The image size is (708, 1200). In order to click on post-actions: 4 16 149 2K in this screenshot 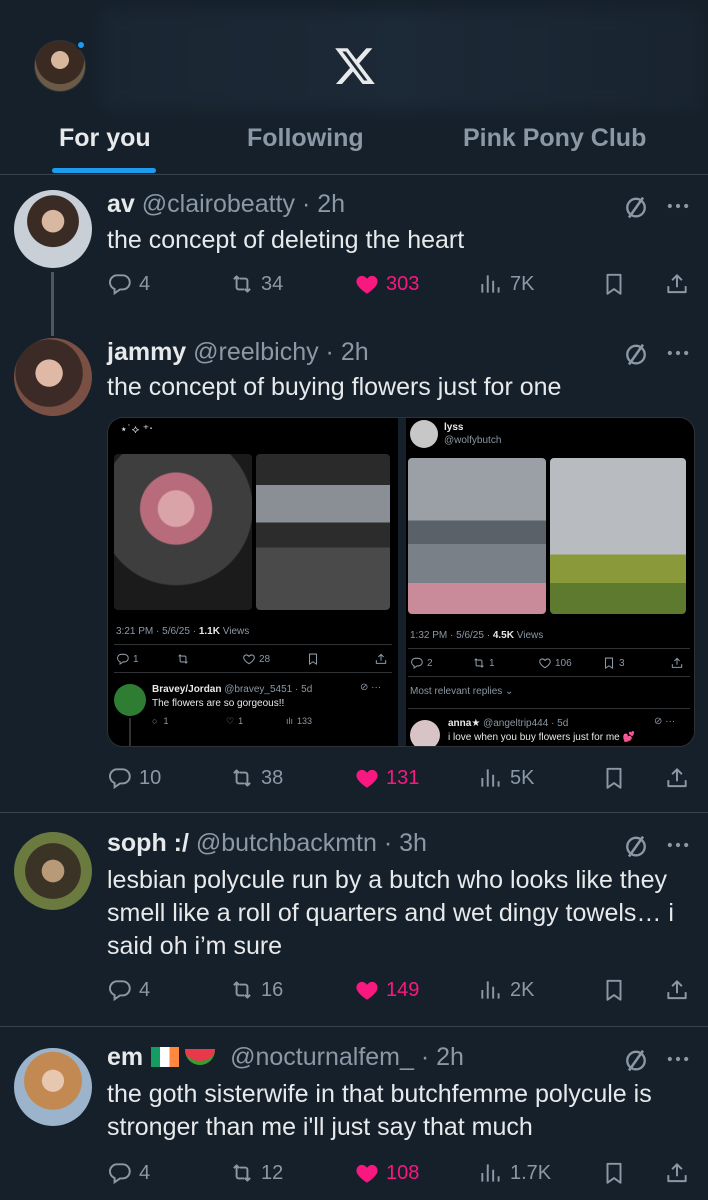, I will do `click(354, 990)`.